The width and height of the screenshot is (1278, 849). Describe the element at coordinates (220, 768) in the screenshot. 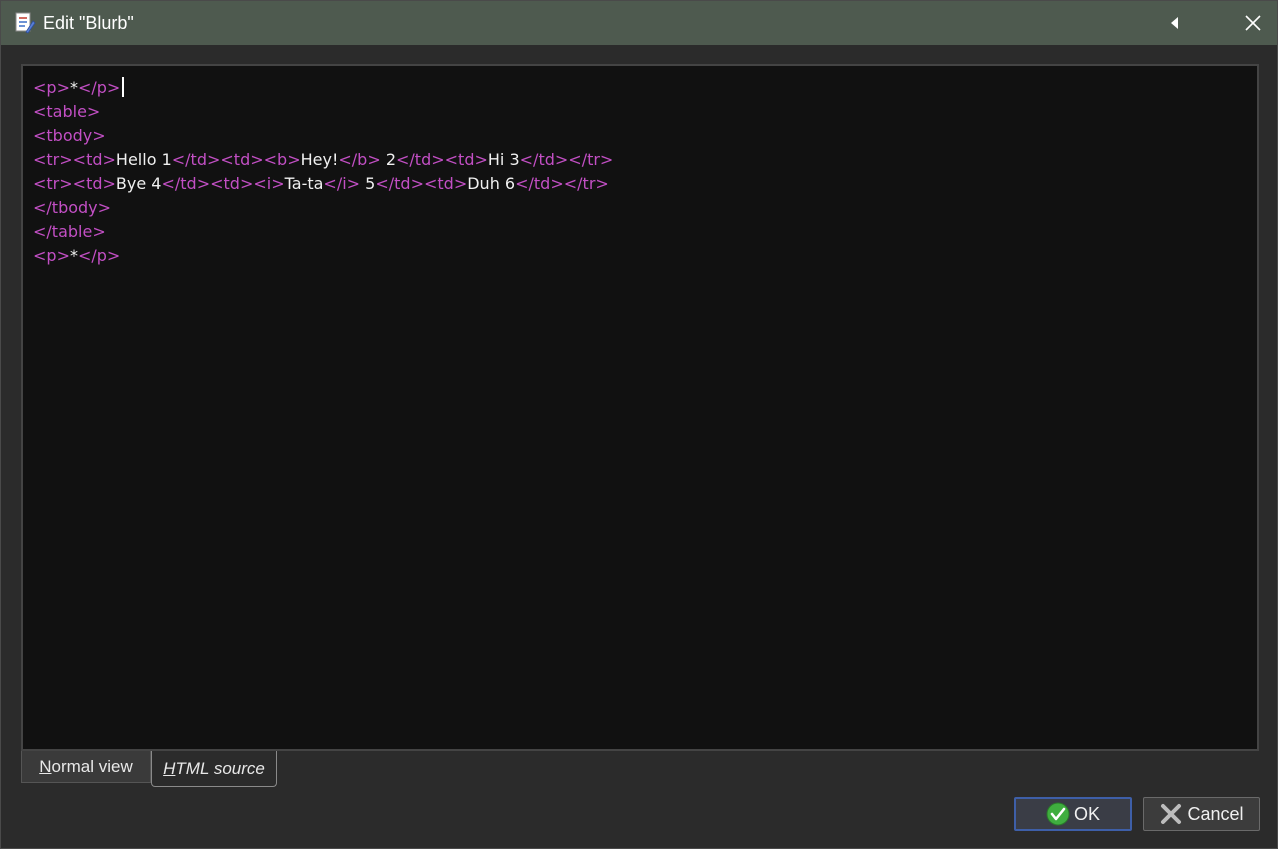

I see `tab-label: TML source` at that location.